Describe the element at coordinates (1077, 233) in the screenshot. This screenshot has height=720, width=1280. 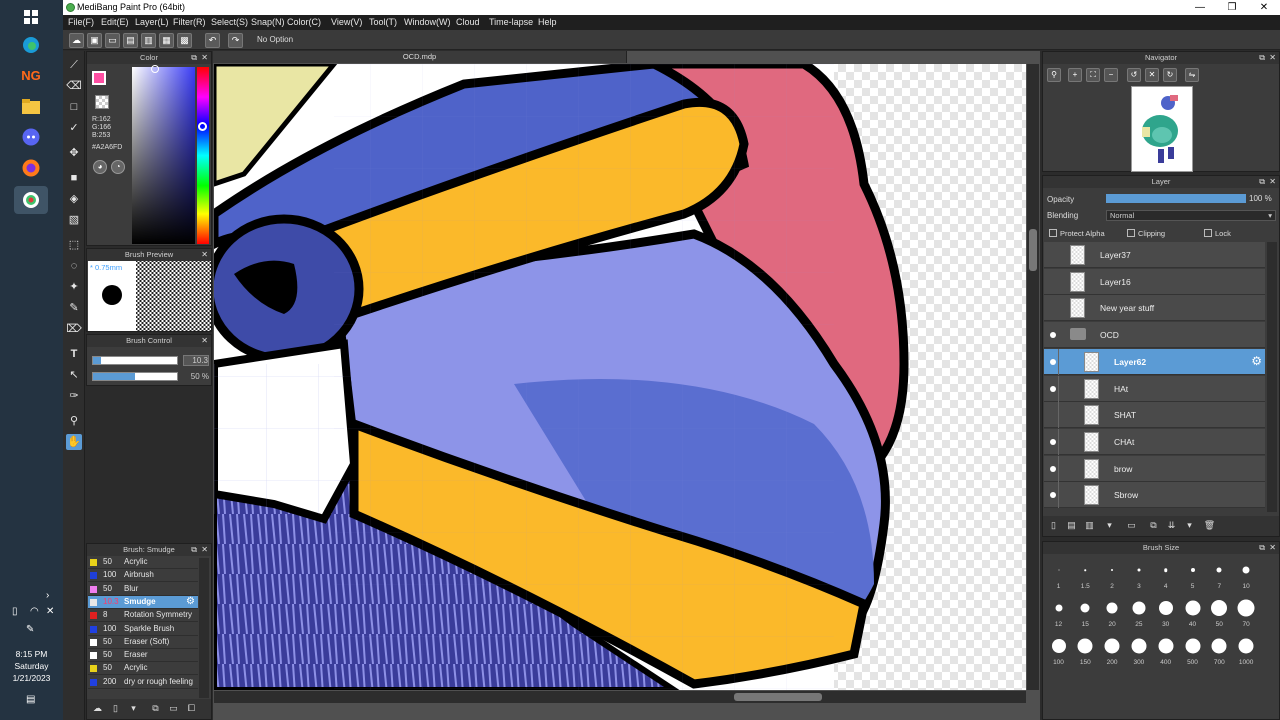
I see `protect-alpha-checkbox: Protect Alpha` at that location.